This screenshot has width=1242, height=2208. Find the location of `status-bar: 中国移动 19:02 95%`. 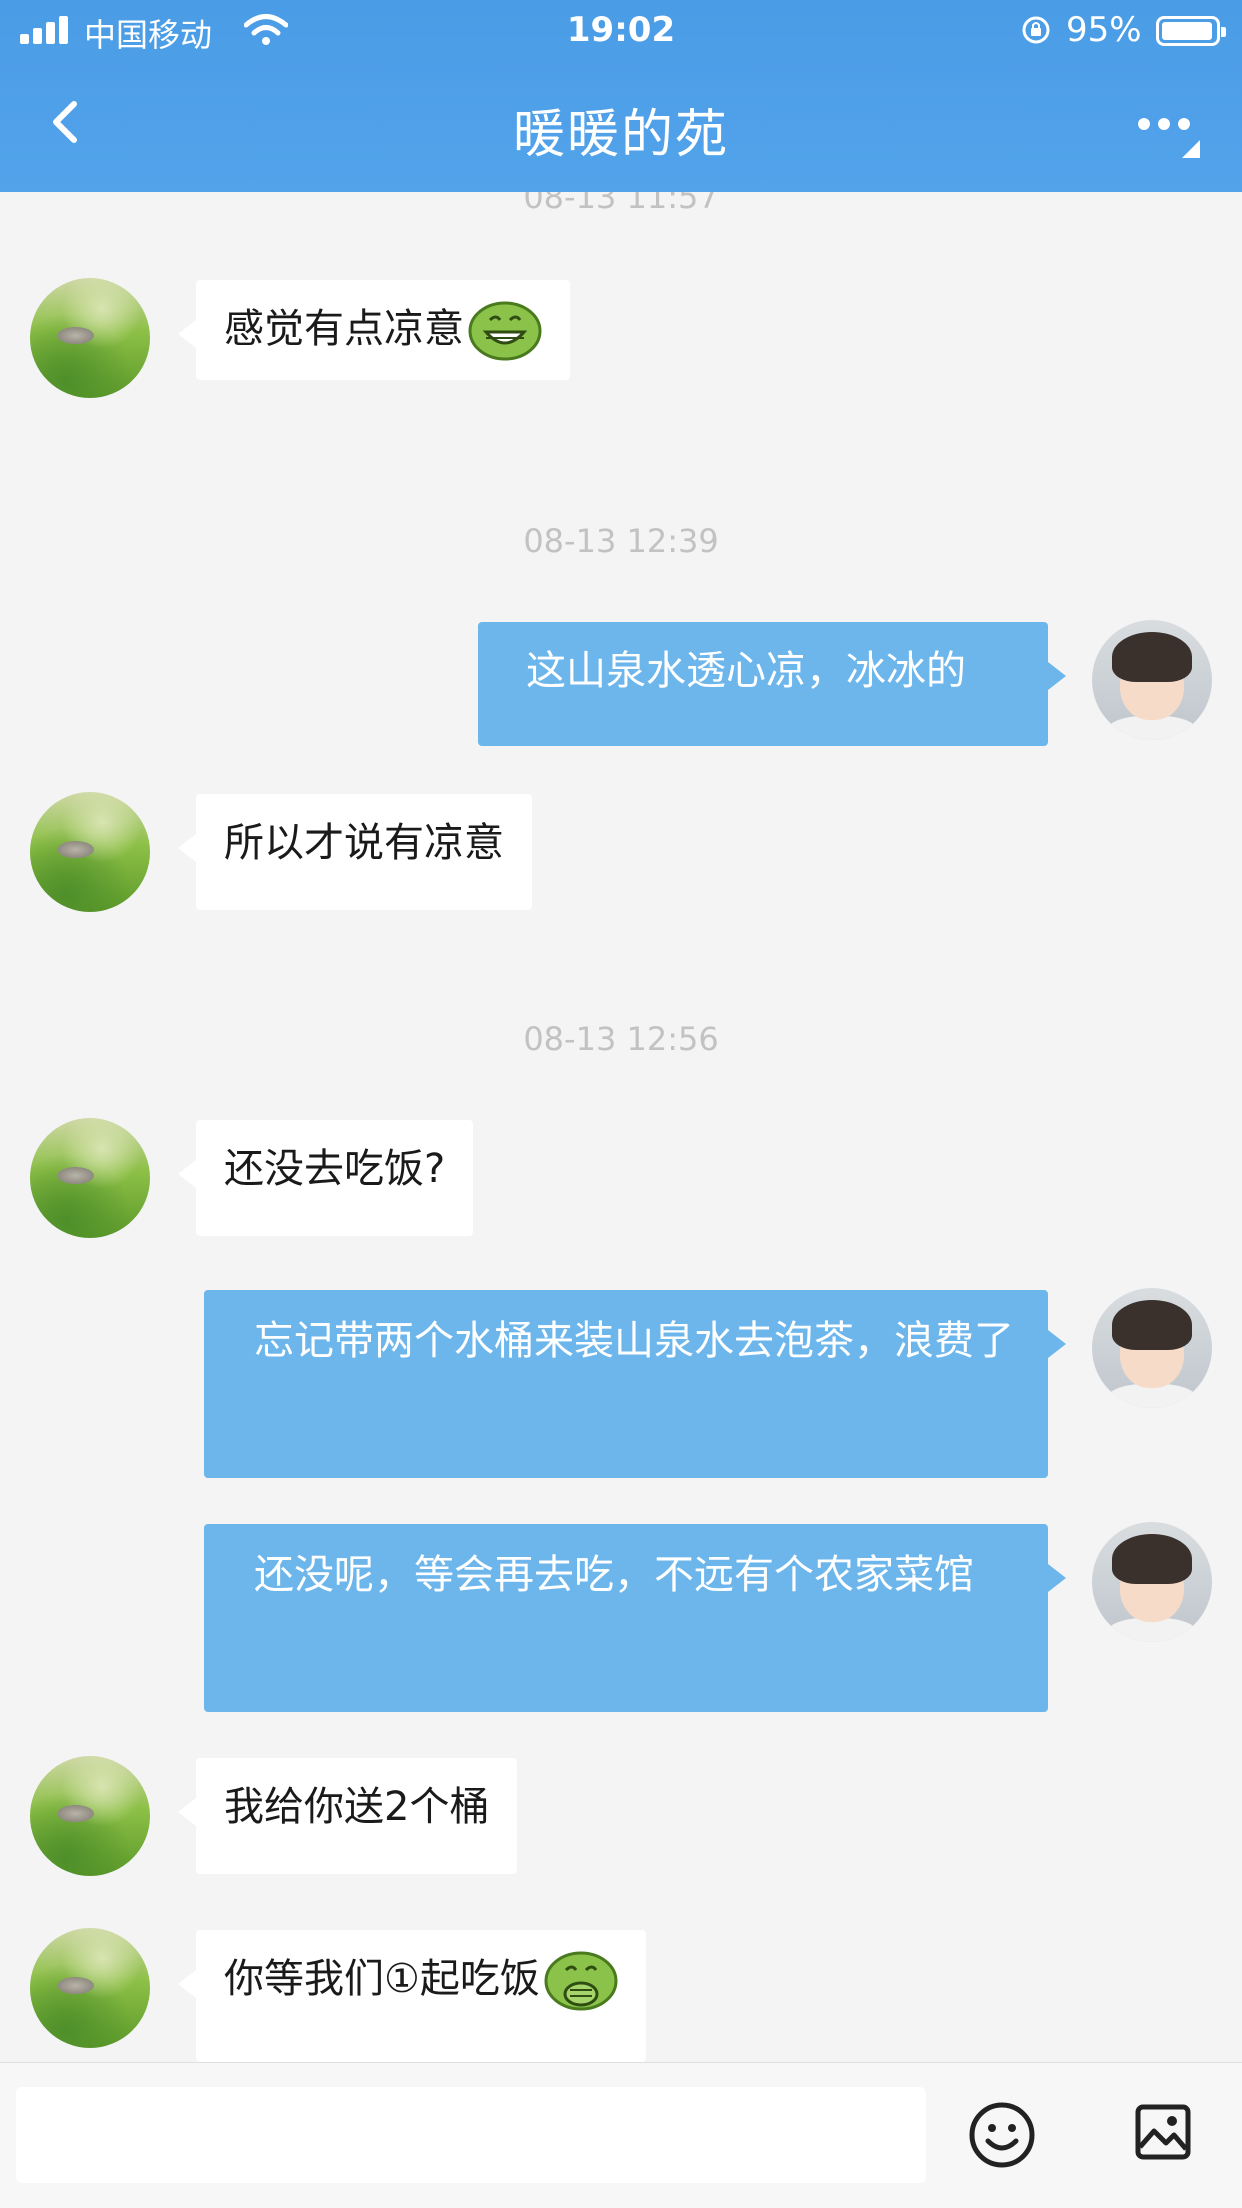

status-bar: 中国移动 19:02 95% is located at coordinates (621, 30).